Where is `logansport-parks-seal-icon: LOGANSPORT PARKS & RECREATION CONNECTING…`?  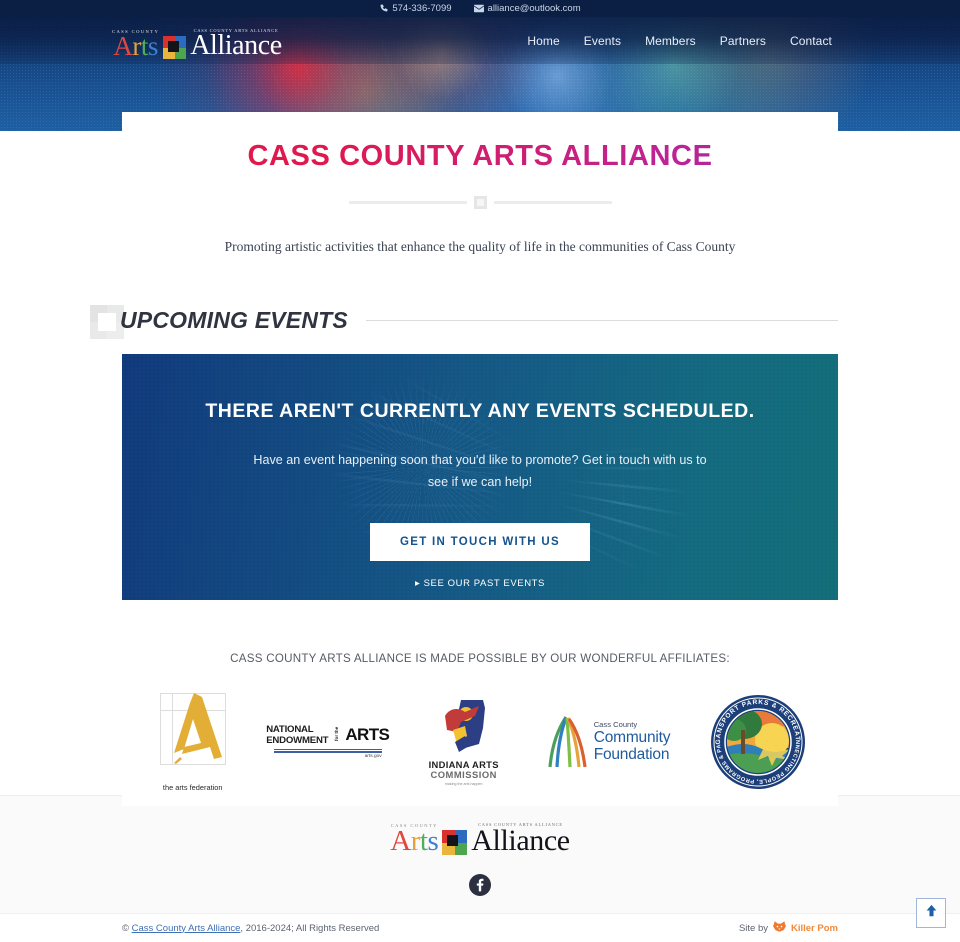 logansport-parks-seal-icon: LOGANSPORT PARKS & RECREATION CONNECTING… is located at coordinates (756, 739).